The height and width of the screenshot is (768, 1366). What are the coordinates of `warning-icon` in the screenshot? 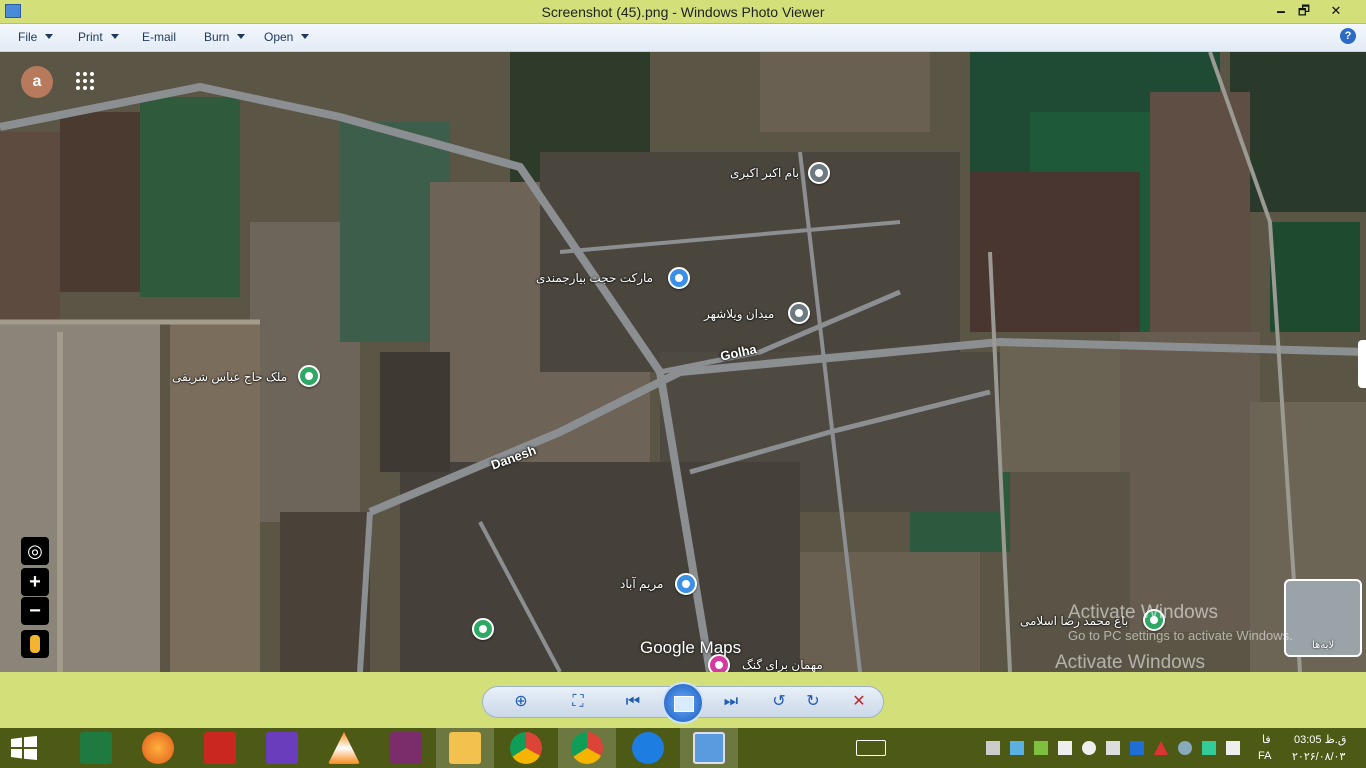 It's located at (1161, 748).